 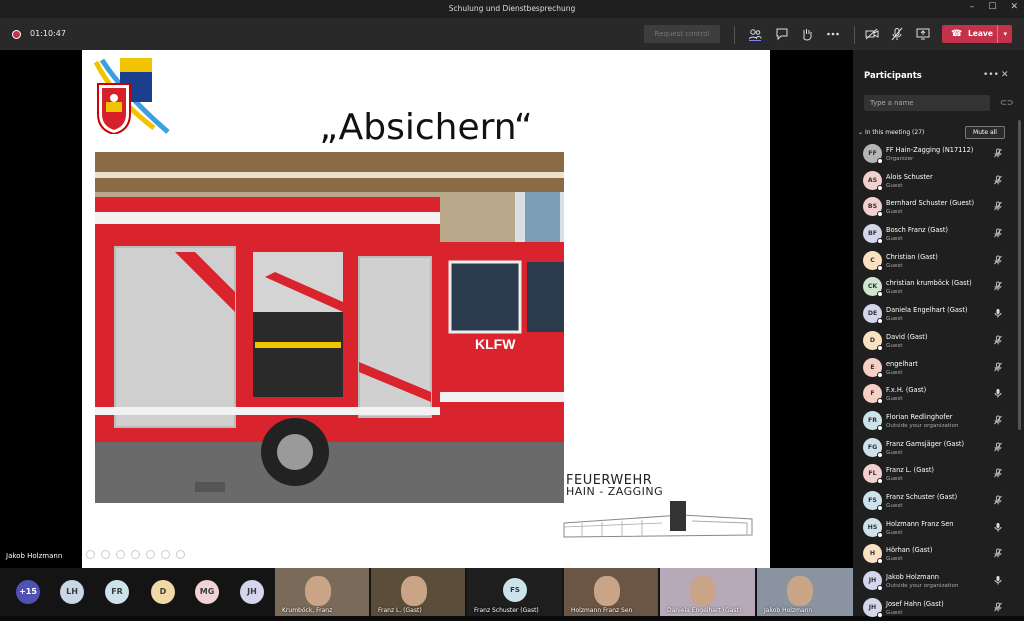 What do you see at coordinates (1019, 275) in the screenshot?
I see `panel-scrollbar` at bounding box center [1019, 275].